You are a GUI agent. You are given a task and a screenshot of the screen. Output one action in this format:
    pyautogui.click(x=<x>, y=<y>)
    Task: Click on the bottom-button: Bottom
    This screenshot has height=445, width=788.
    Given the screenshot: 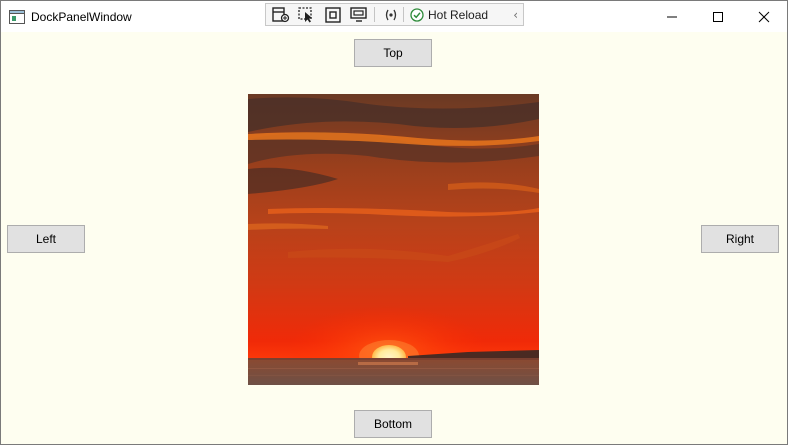 What is the action you would take?
    pyautogui.click(x=393, y=424)
    